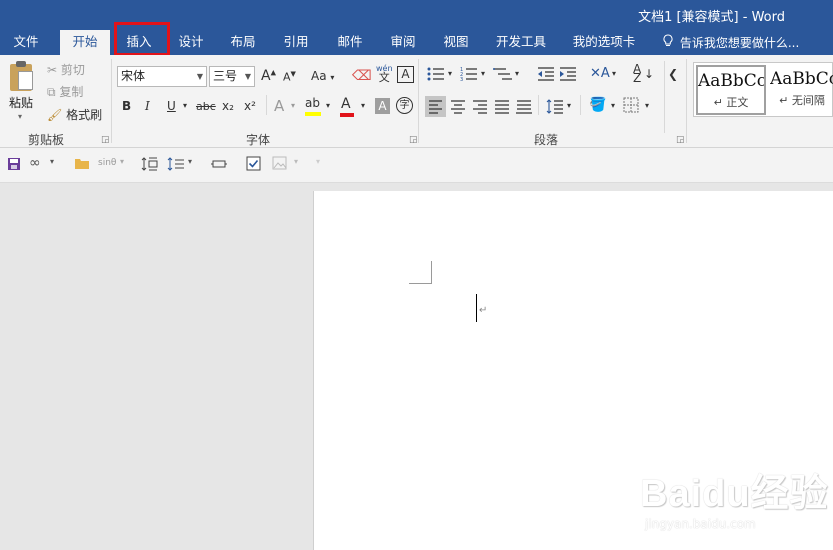 This screenshot has width=833, height=550. Describe the element at coordinates (191, 42) in the screenshot. I see `tab-design: 设计` at that location.